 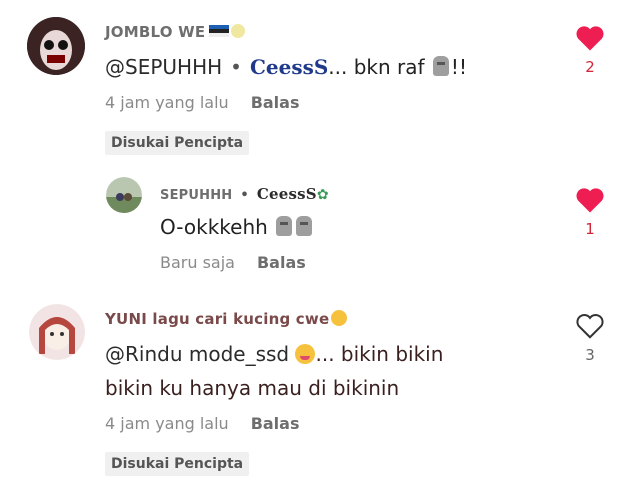 What do you see at coordinates (238, 31) in the screenshot?
I see `sparkle-emoji` at bounding box center [238, 31].